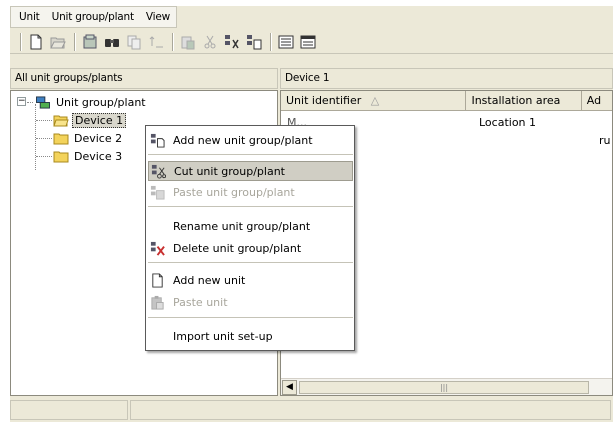  I want to click on horizontal-scrollbar: ◀ |||, so click(446, 386).